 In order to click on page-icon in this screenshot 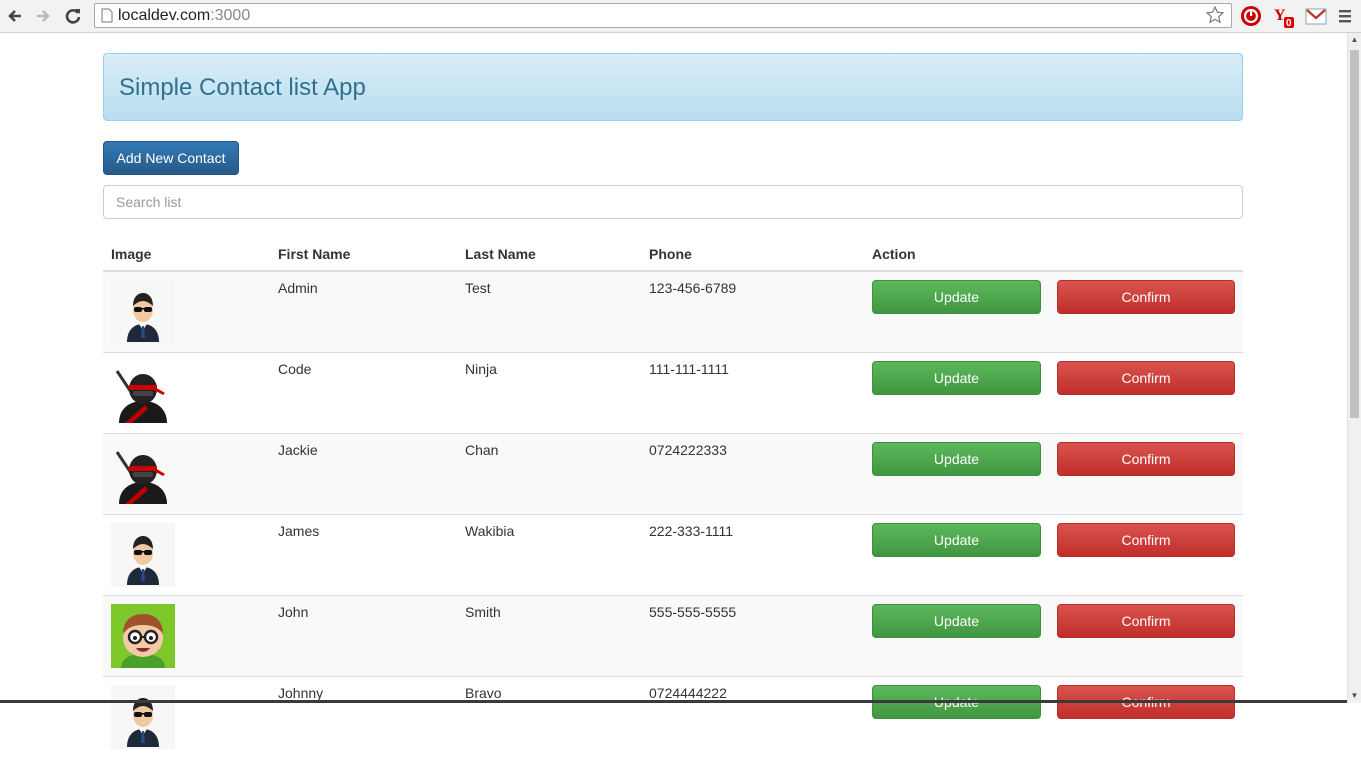, I will do `click(107, 18)`.